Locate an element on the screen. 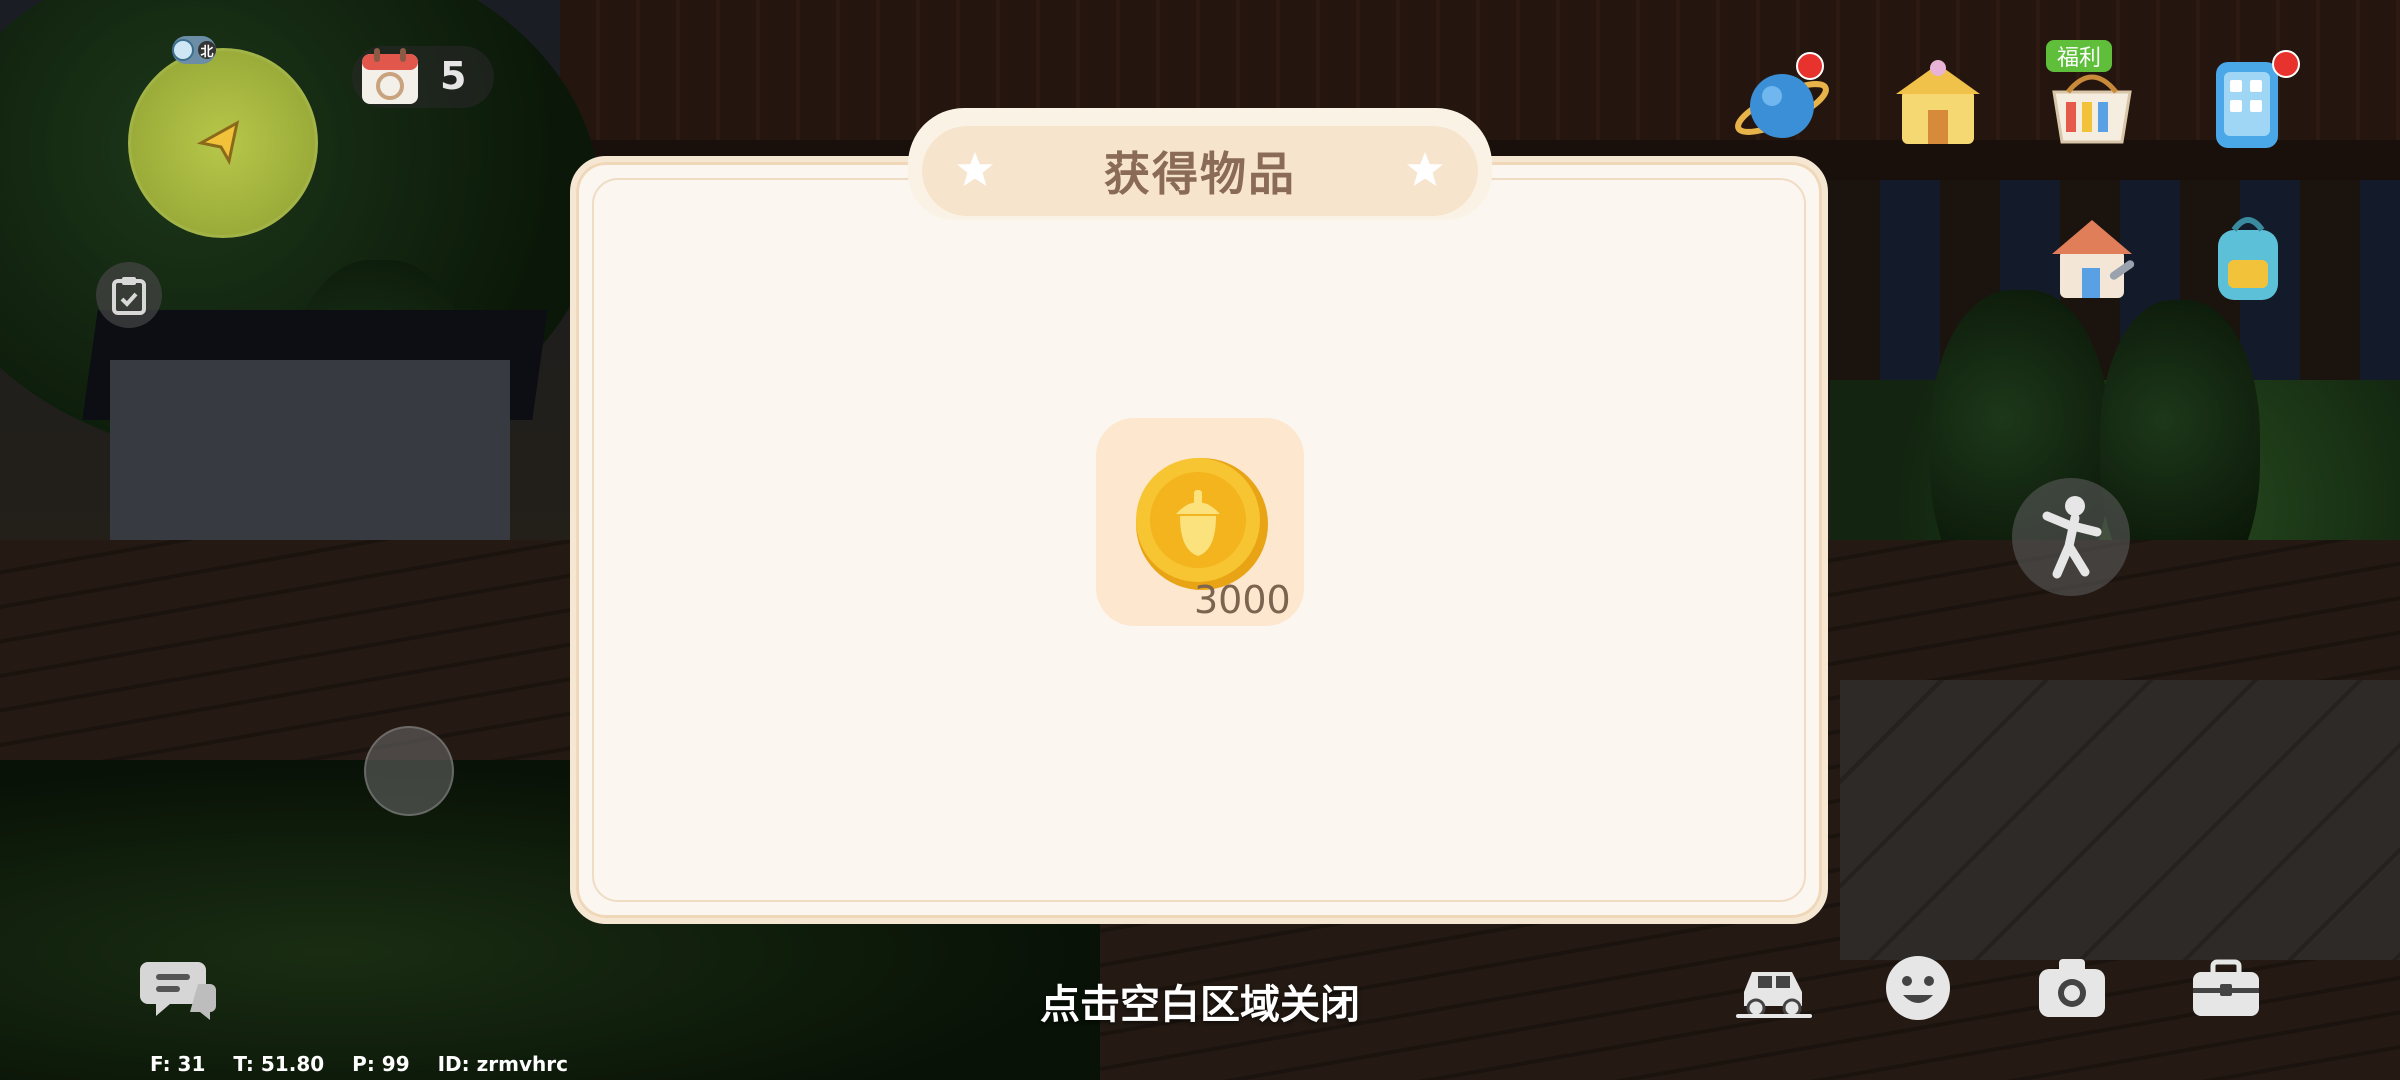 The image size is (2400, 1080). toolbox-button is located at coordinates (2226, 988).